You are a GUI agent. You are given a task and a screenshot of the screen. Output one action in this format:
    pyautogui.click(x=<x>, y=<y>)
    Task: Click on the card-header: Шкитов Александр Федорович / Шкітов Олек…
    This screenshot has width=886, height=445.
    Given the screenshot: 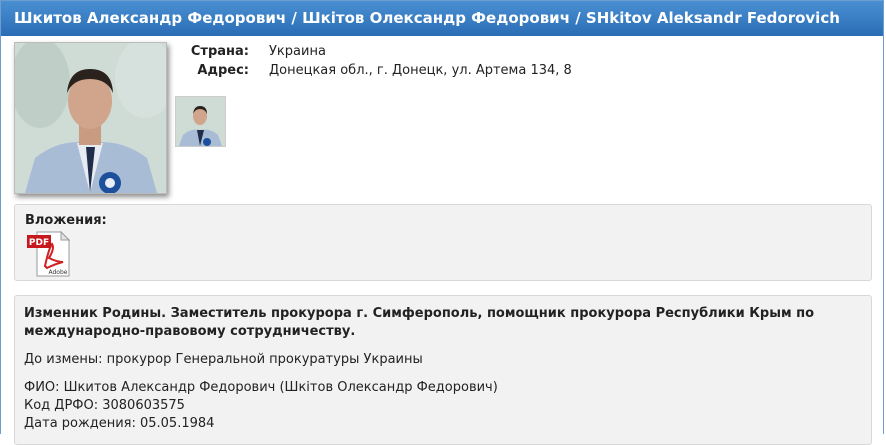 What is the action you would take?
    pyautogui.click(x=442, y=18)
    